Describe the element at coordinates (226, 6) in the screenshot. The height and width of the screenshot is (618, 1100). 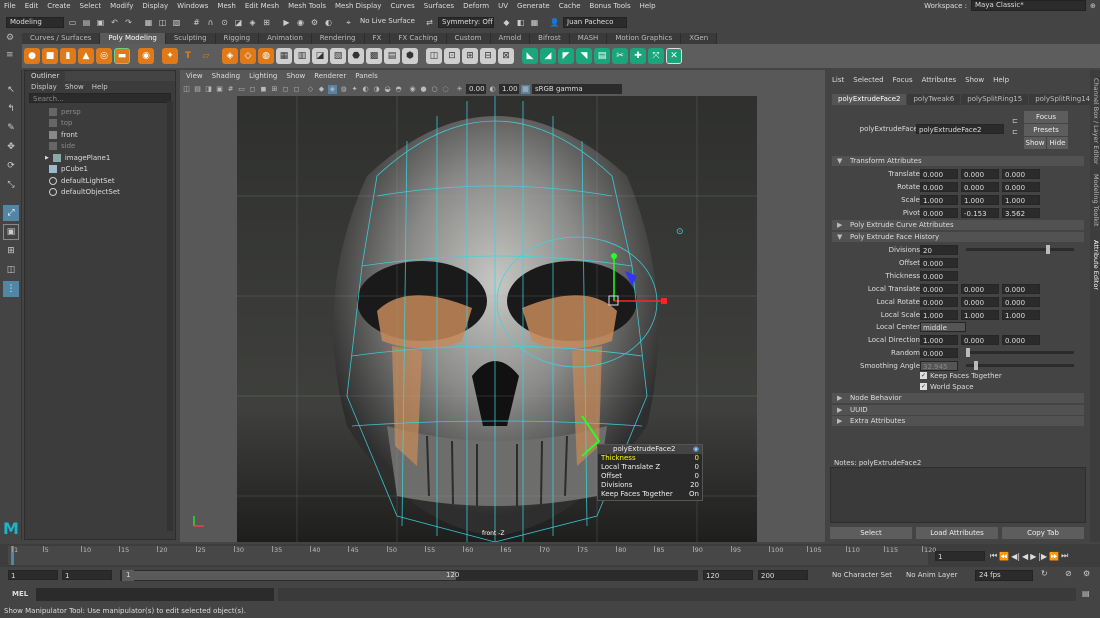
I see `menu-mesh: Mesh` at that location.